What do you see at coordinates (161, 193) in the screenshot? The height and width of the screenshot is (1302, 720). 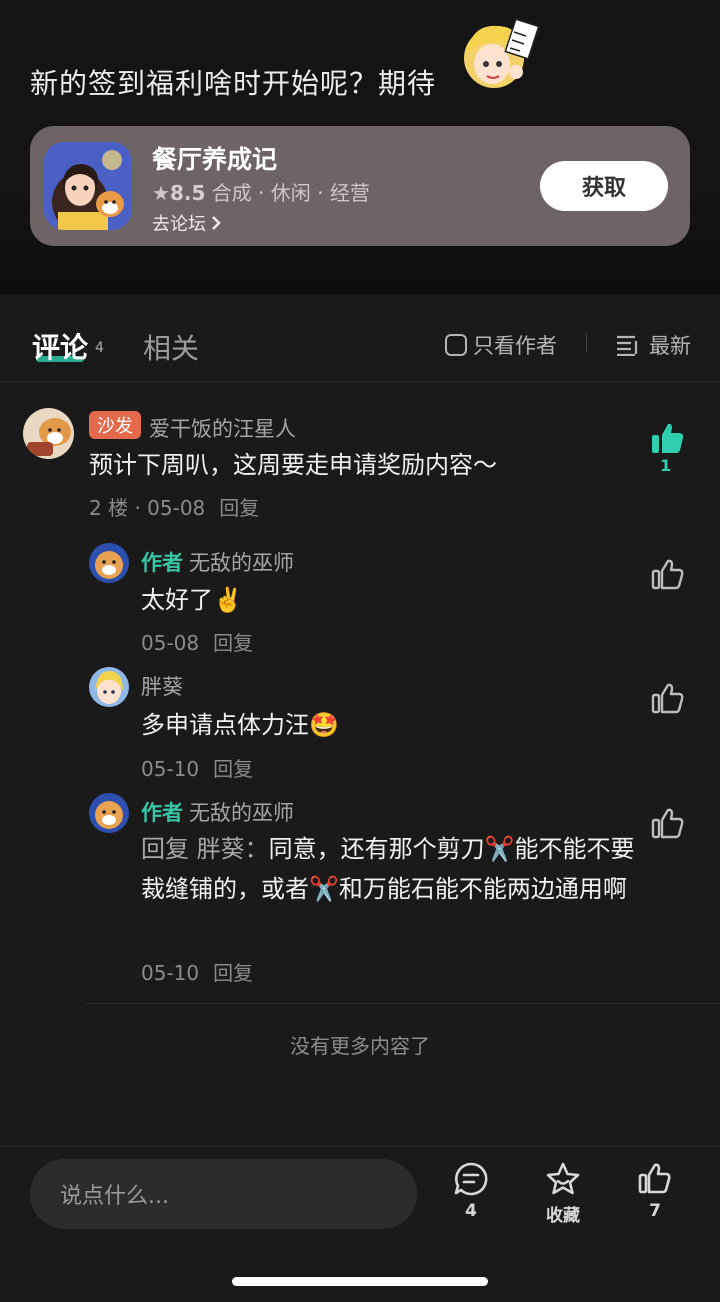 I see `star-icon: ★` at bounding box center [161, 193].